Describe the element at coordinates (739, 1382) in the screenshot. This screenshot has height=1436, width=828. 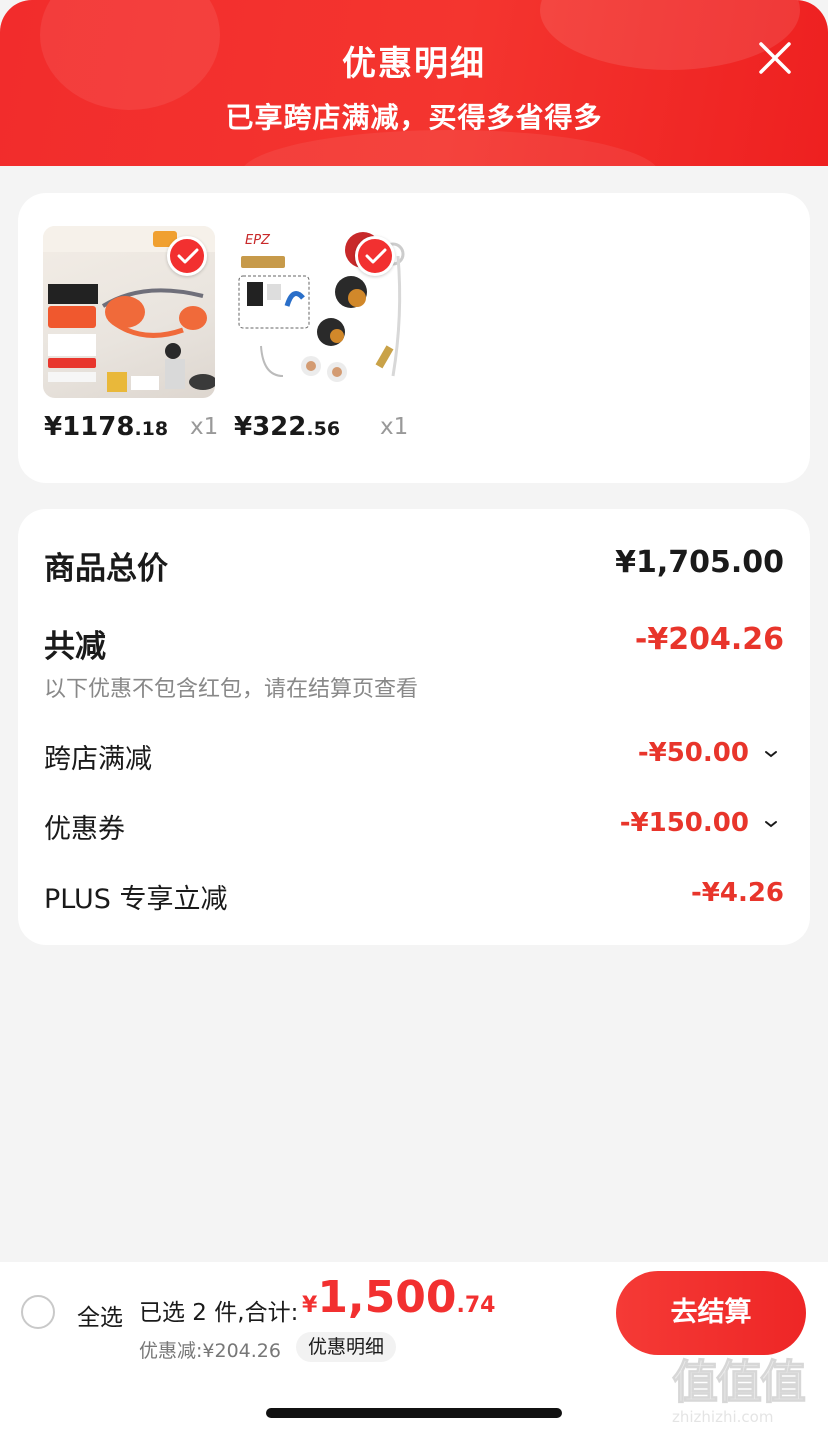
I see `watermark-glyph: 值值值` at that location.